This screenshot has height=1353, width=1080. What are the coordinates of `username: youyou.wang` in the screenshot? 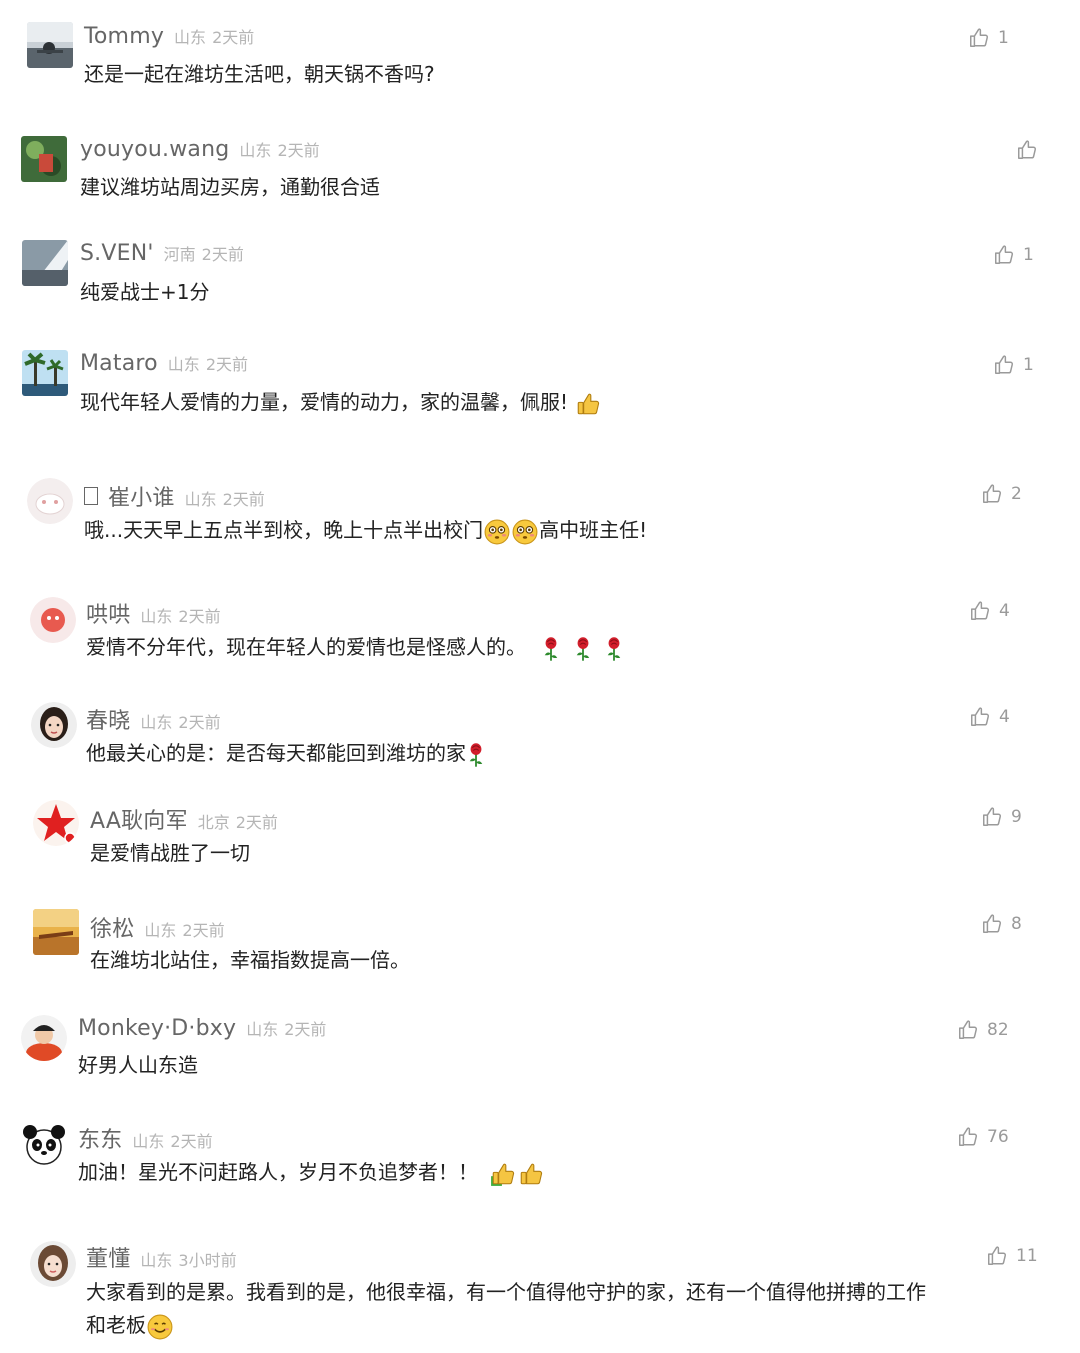 It's located at (154, 149).